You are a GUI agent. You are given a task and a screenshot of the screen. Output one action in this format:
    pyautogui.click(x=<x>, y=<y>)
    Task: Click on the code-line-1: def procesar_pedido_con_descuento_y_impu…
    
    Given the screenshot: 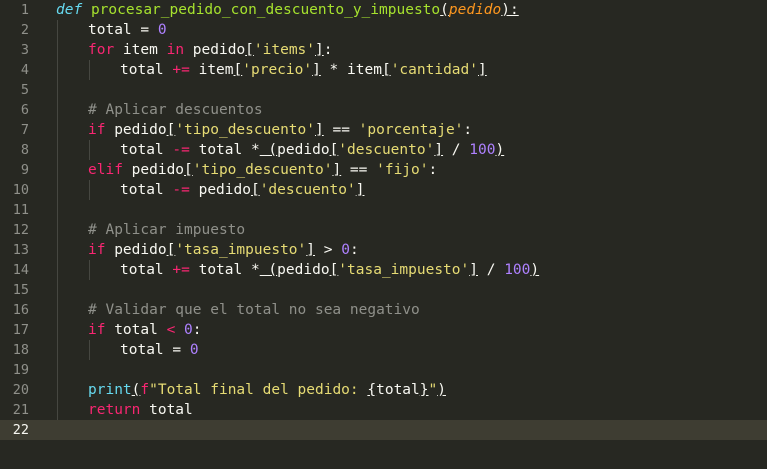 What is the action you would take?
    pyautogui.click(x=287, y=10)
    